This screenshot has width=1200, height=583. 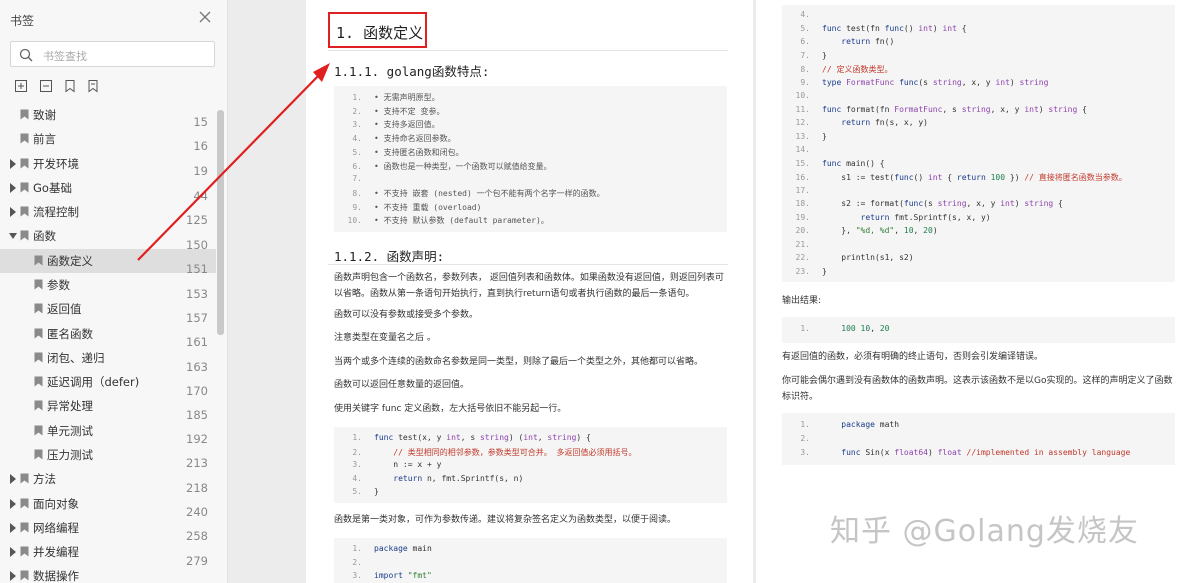 I want to click on code-line: 2. // 类型相同的相邻参数，参数类型可合并。 多返回值必须用括号。, so click(x=494, y=452).